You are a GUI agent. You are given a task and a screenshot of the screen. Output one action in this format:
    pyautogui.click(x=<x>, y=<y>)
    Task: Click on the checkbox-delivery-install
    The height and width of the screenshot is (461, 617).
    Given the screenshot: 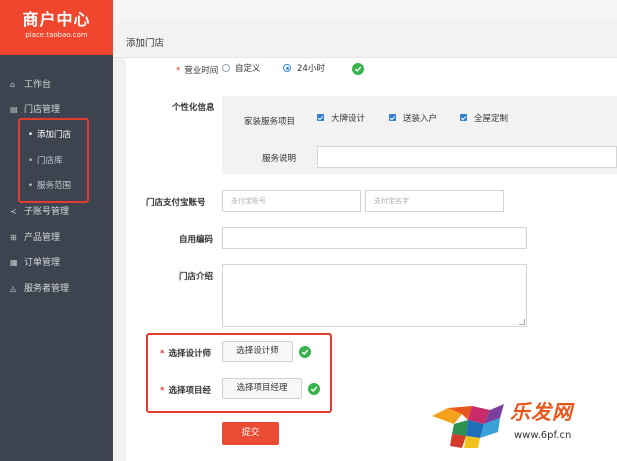 What is the action you would take?
    pyautogui.click(x=392, y=117)
    